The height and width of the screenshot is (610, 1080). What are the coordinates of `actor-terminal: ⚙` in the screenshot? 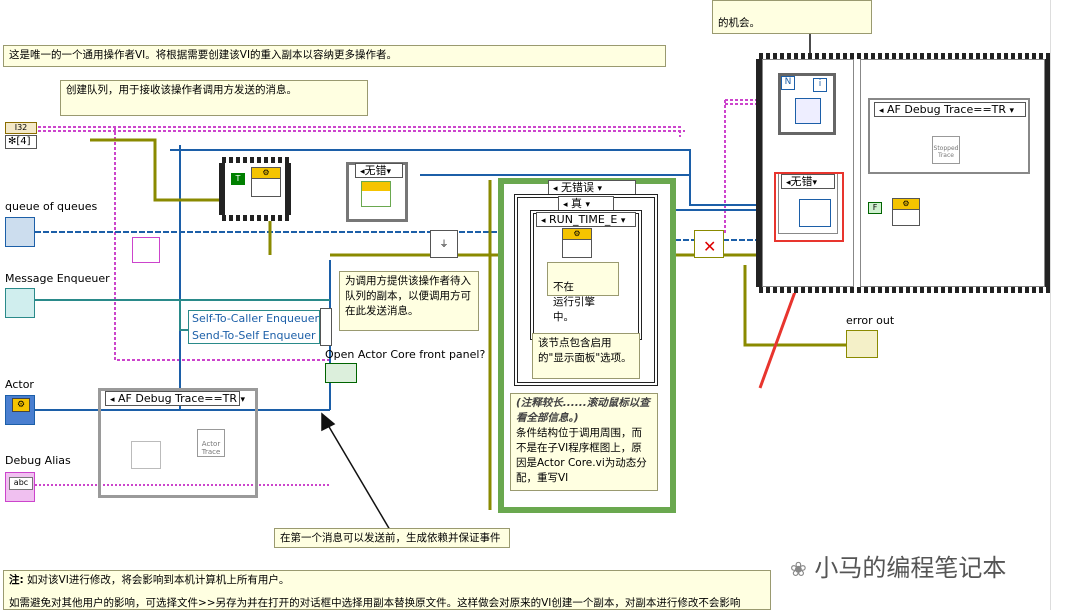 It's located at (20, 410).